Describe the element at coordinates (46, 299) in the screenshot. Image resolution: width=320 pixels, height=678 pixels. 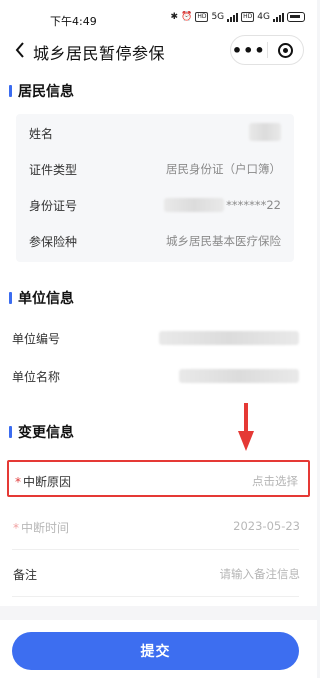
I see `section-title-unit: 单位信息` at that location.